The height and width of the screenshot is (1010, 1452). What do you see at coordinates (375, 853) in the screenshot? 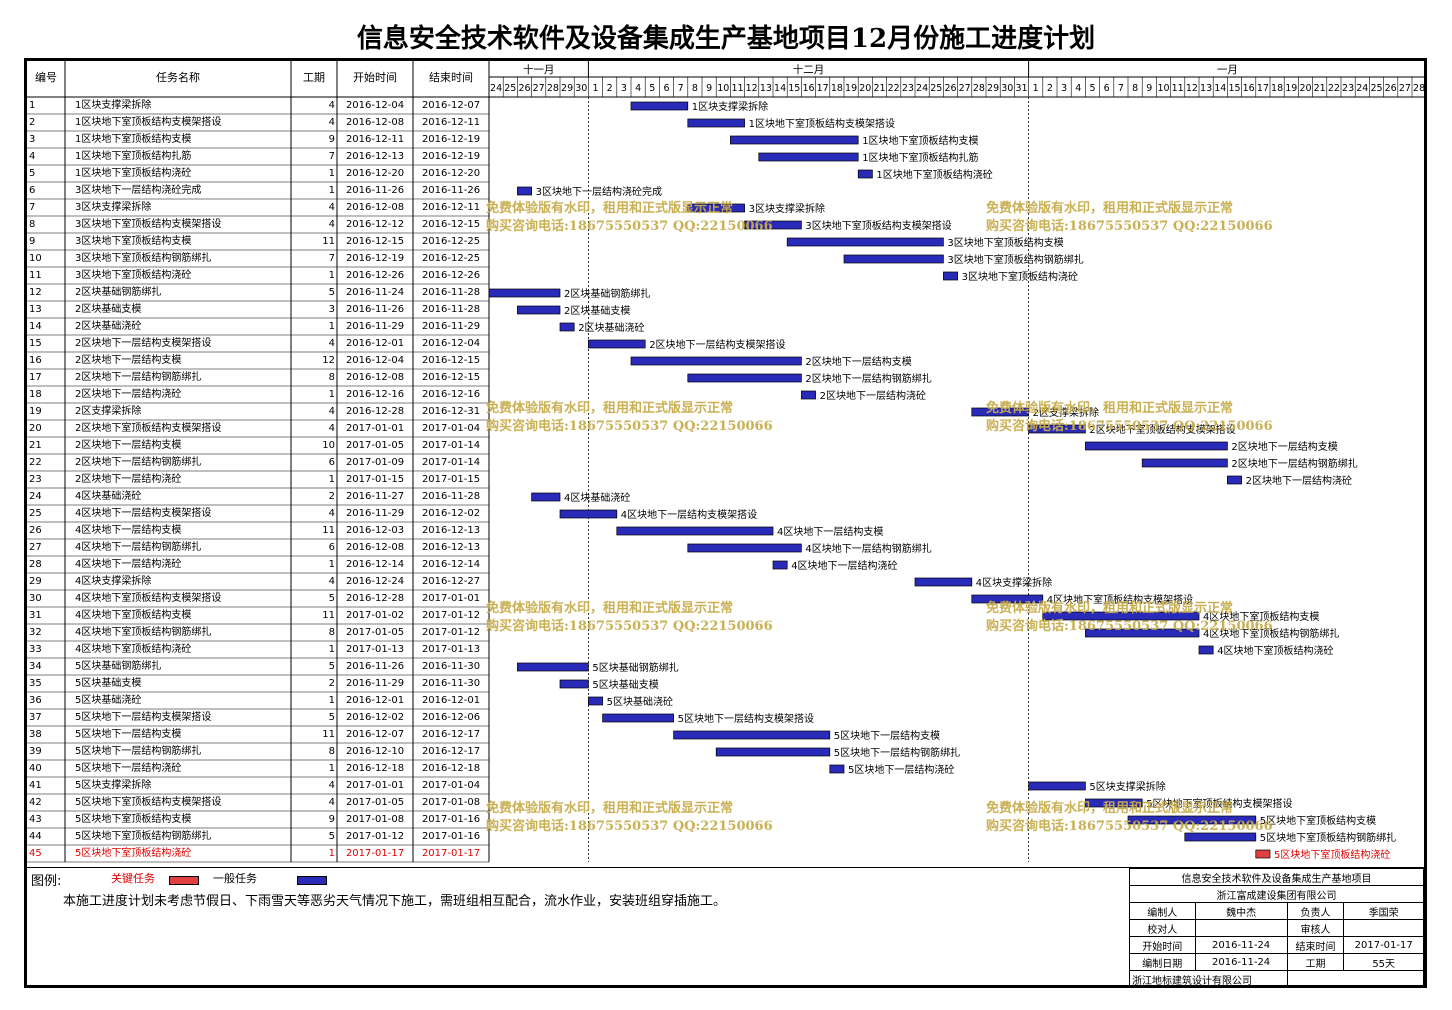
I see `task-start: 2017-01-17` at bounding box center [375, 853].